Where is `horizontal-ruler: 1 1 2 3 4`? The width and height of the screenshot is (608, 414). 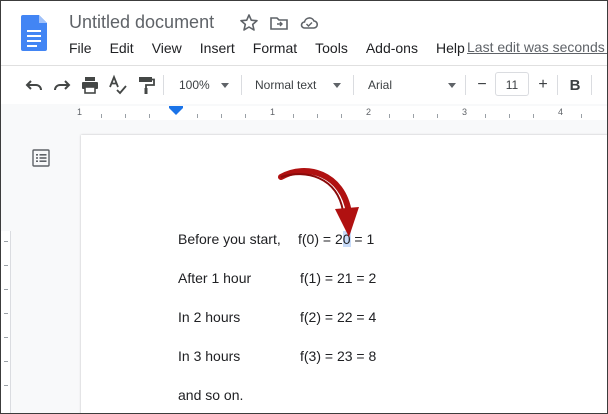
horizontal-ruler: 1 1 2 3 4 is located at coordinates (304, 112).